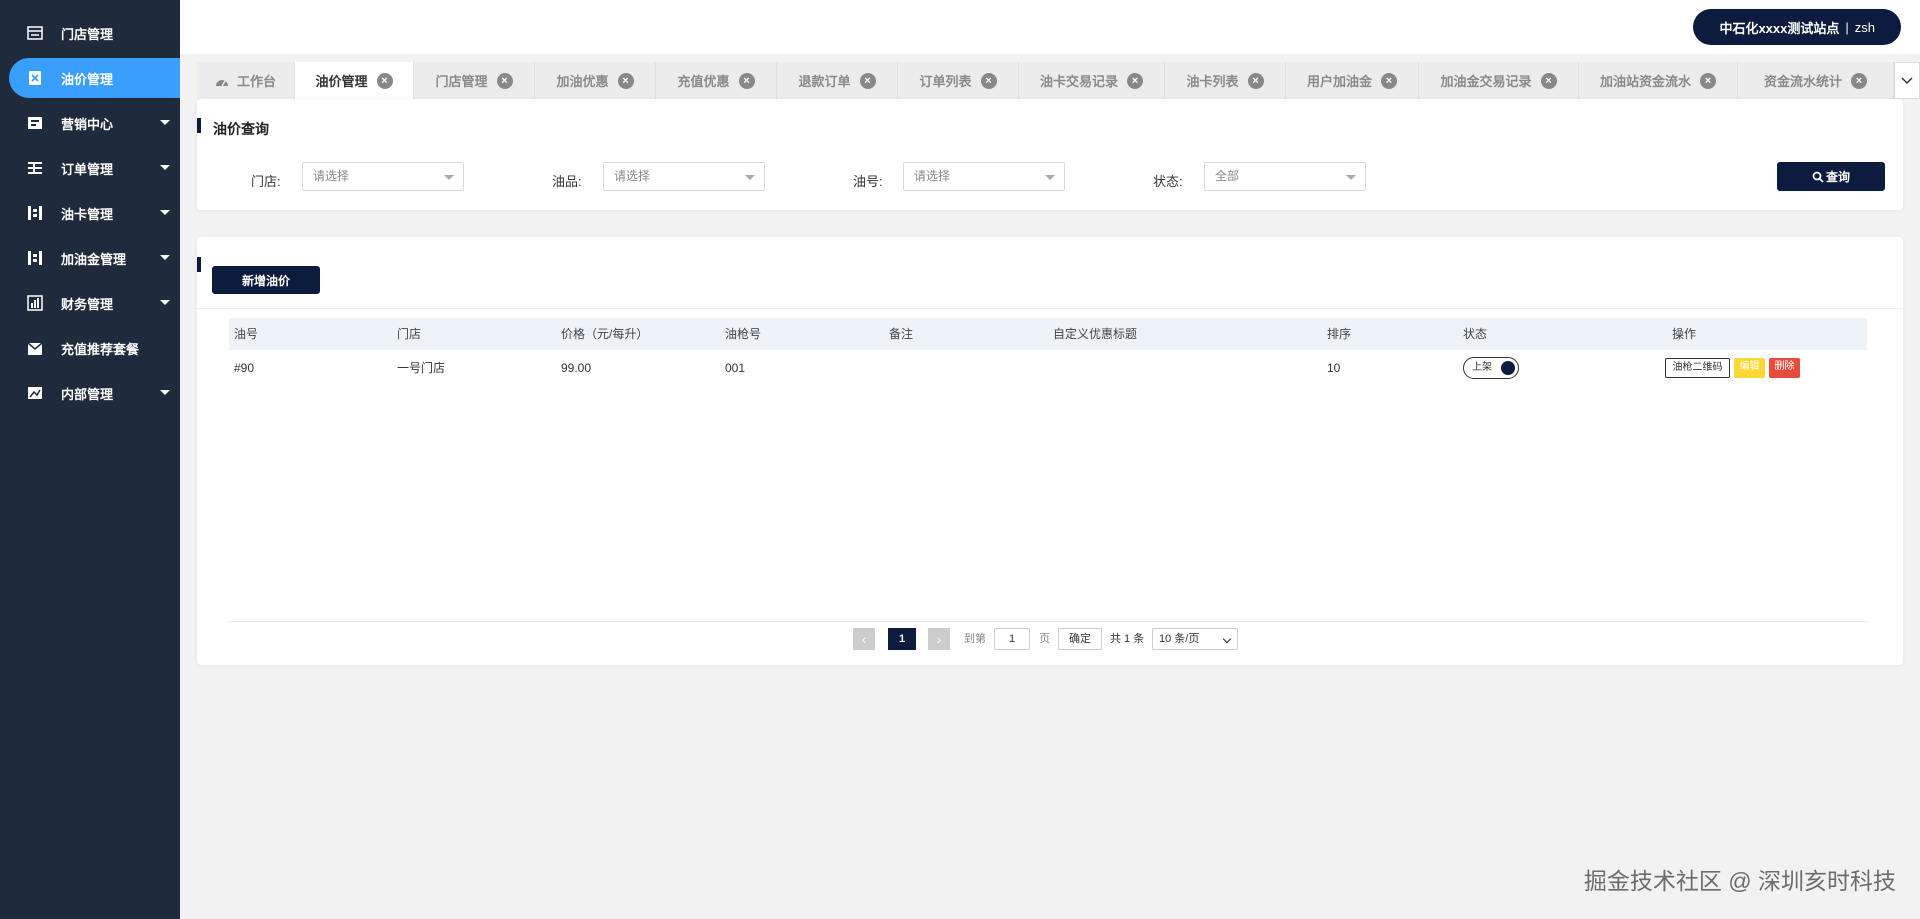  I want to click on tab-label: 油卡列表, so click(1212, 81).